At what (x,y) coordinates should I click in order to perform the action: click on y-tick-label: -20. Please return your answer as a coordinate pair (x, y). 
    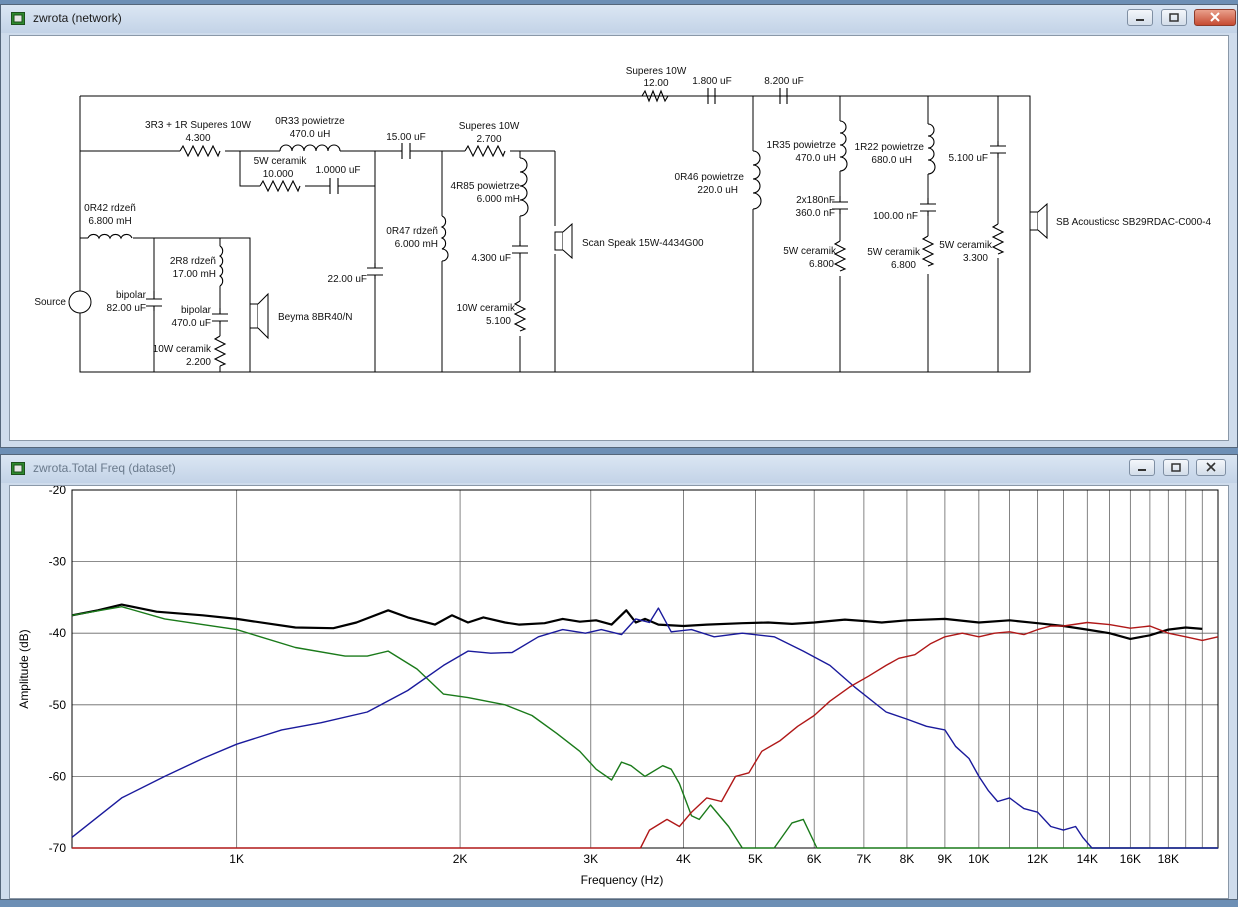
    Looking at the image, I should click on (58, 491).